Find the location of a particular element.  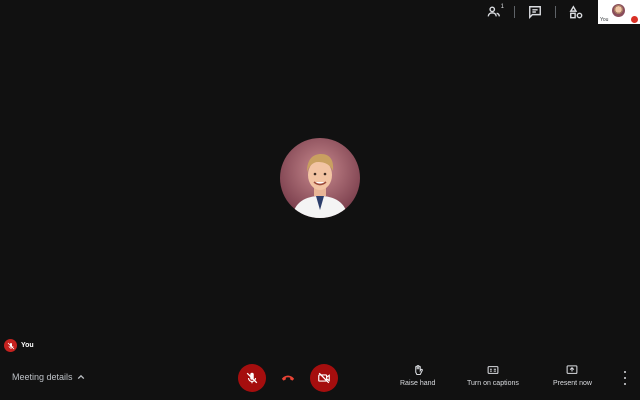

hand-icon is located at coordinates (418, 370).